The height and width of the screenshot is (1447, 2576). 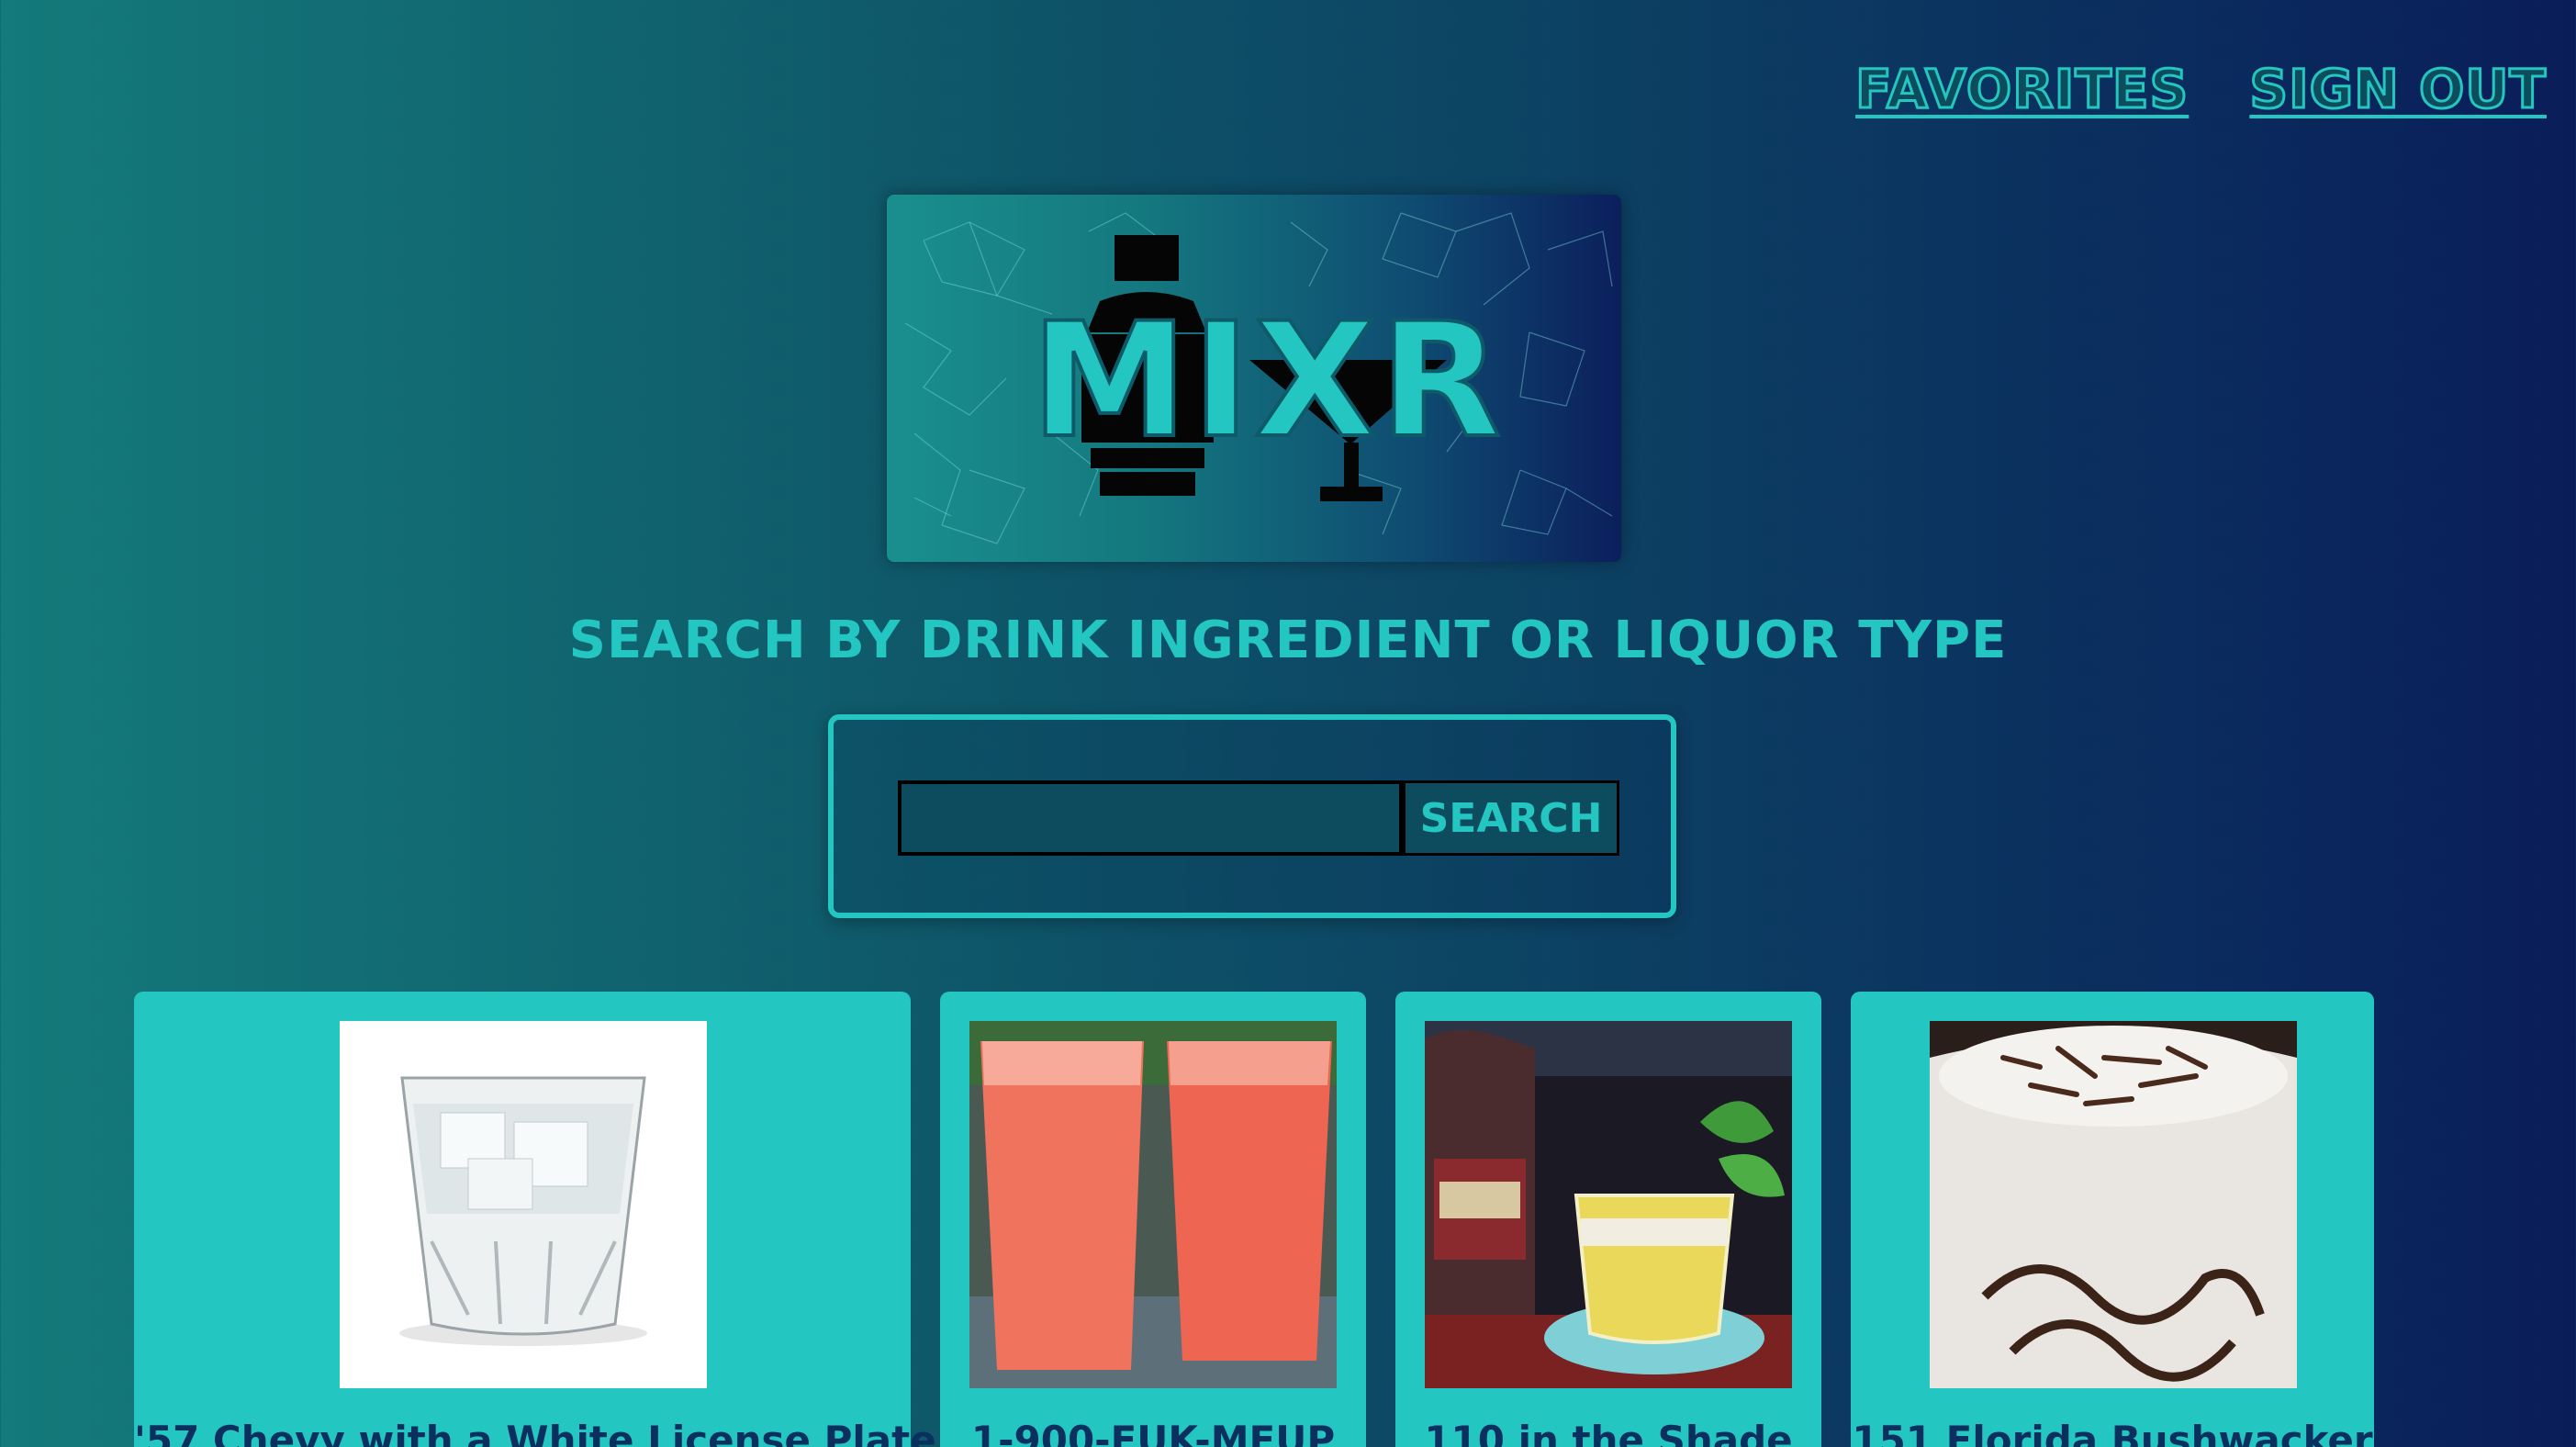 I want to click on drink-title: 1-900-FUK-MEUP, so click(x=1153, y=1433).